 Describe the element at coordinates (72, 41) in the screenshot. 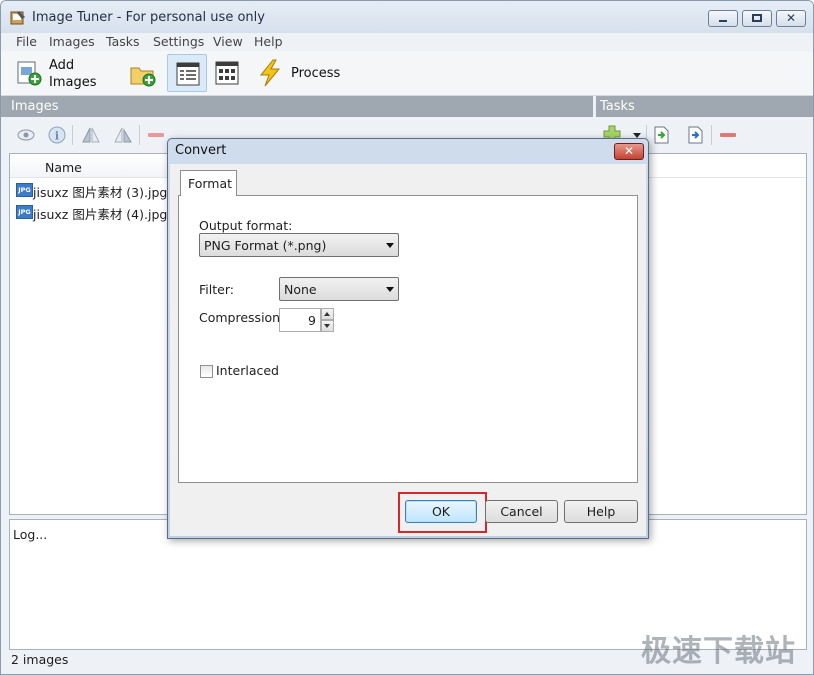

I see `menu-images: Images` at that location.